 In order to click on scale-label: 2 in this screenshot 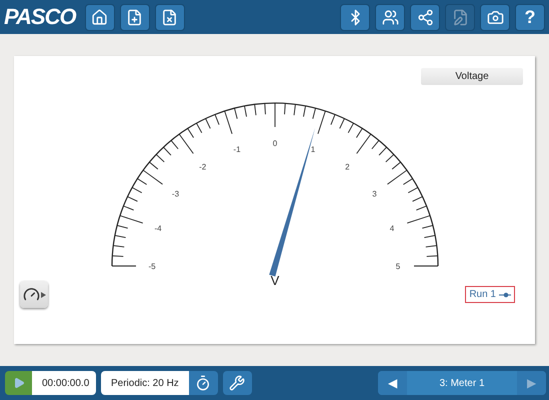, I will do `click(347, 167)`.